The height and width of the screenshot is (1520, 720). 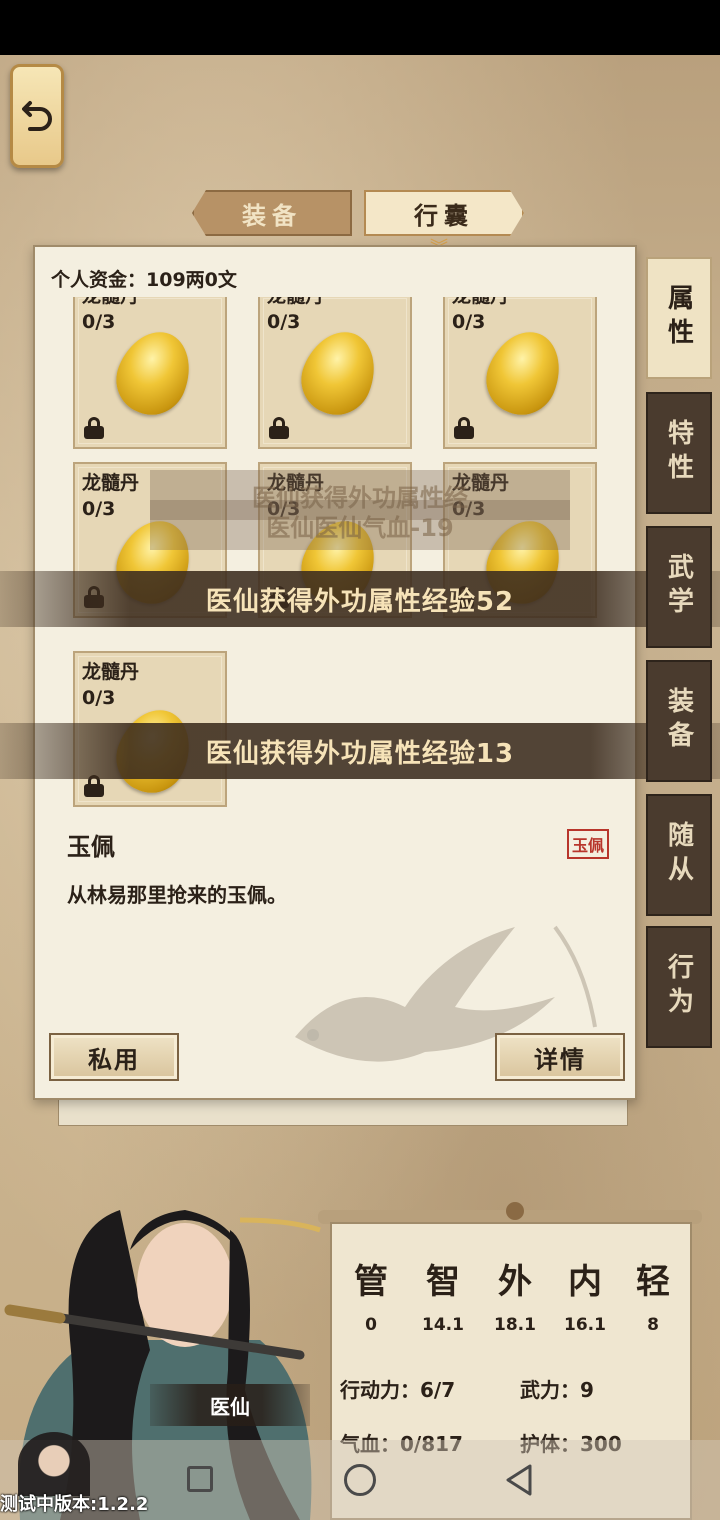 I want to click on private-use-button: 私用, so click(x=114, y=1057).